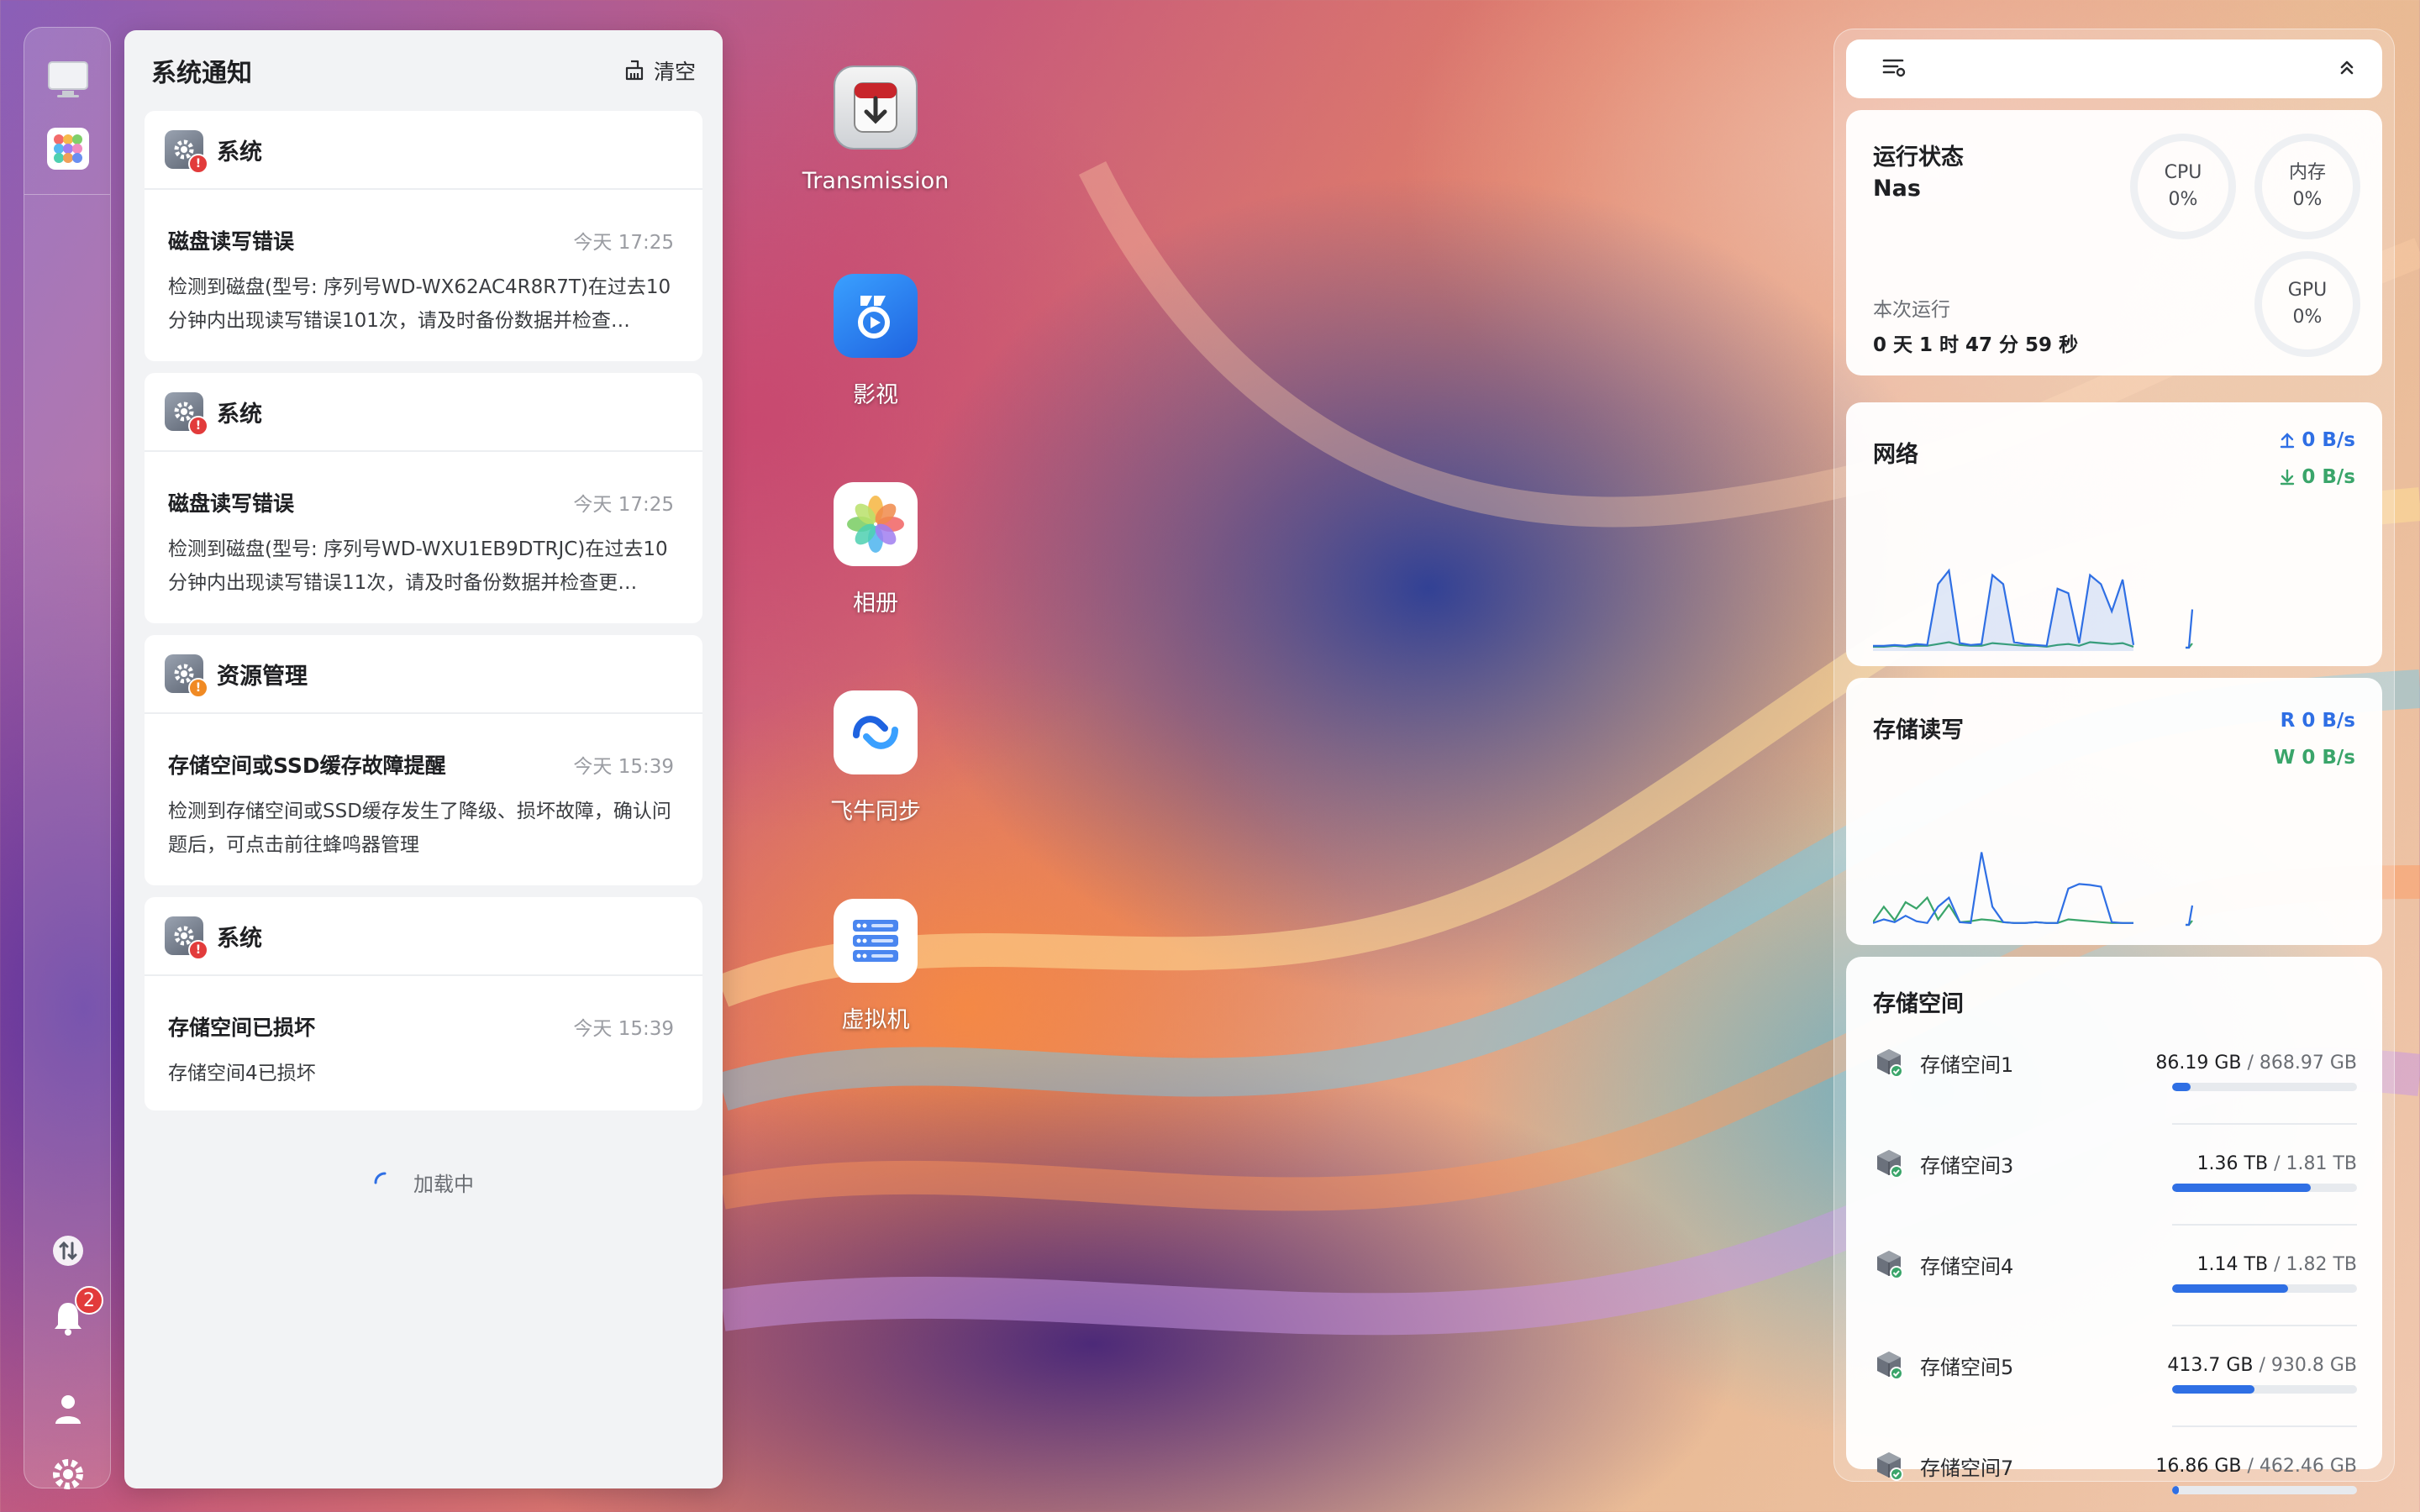 This screenshot has width=2420, height=1512. I want to click on notification-time: 今天 17:25, so click(623, 243).